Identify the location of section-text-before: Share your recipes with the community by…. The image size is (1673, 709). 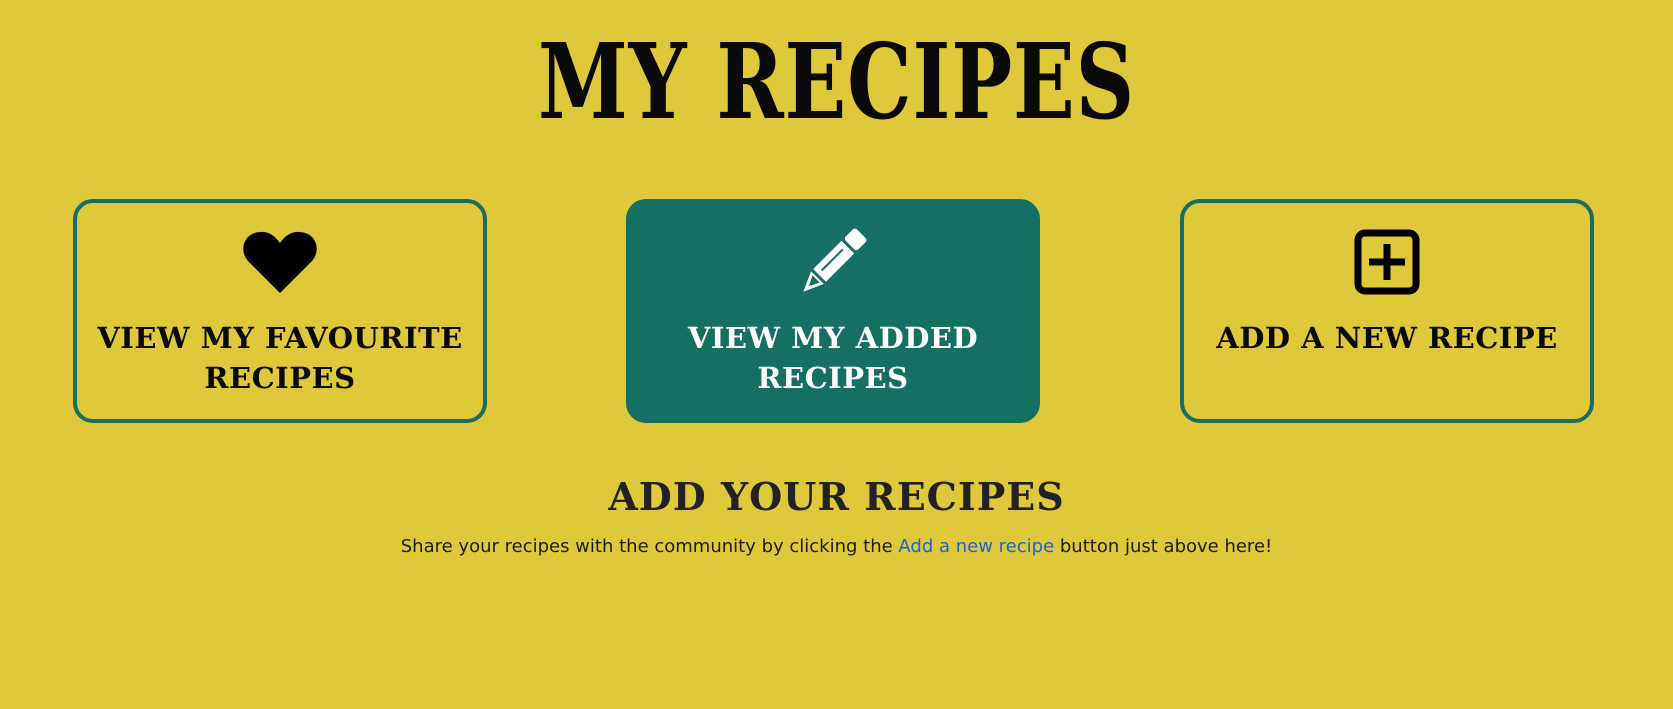
(649, 546).